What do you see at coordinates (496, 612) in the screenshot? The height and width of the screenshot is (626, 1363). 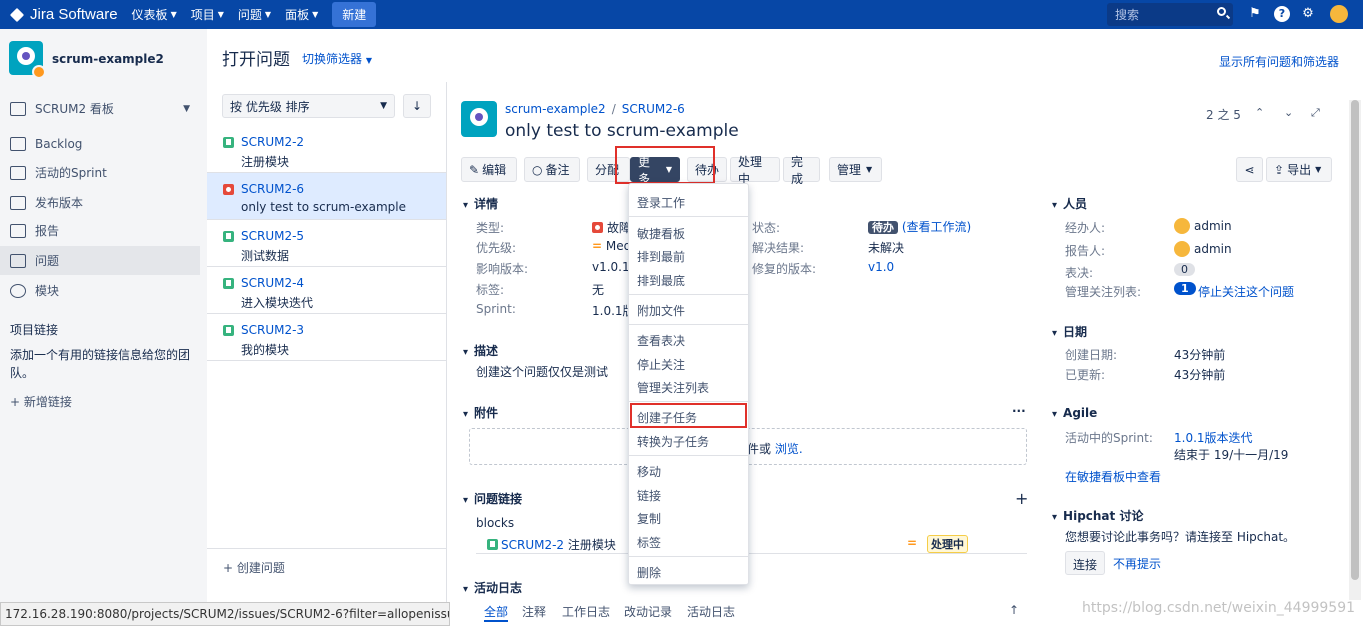 I see `tab-all: 全部` at bounding box center [496, 612].